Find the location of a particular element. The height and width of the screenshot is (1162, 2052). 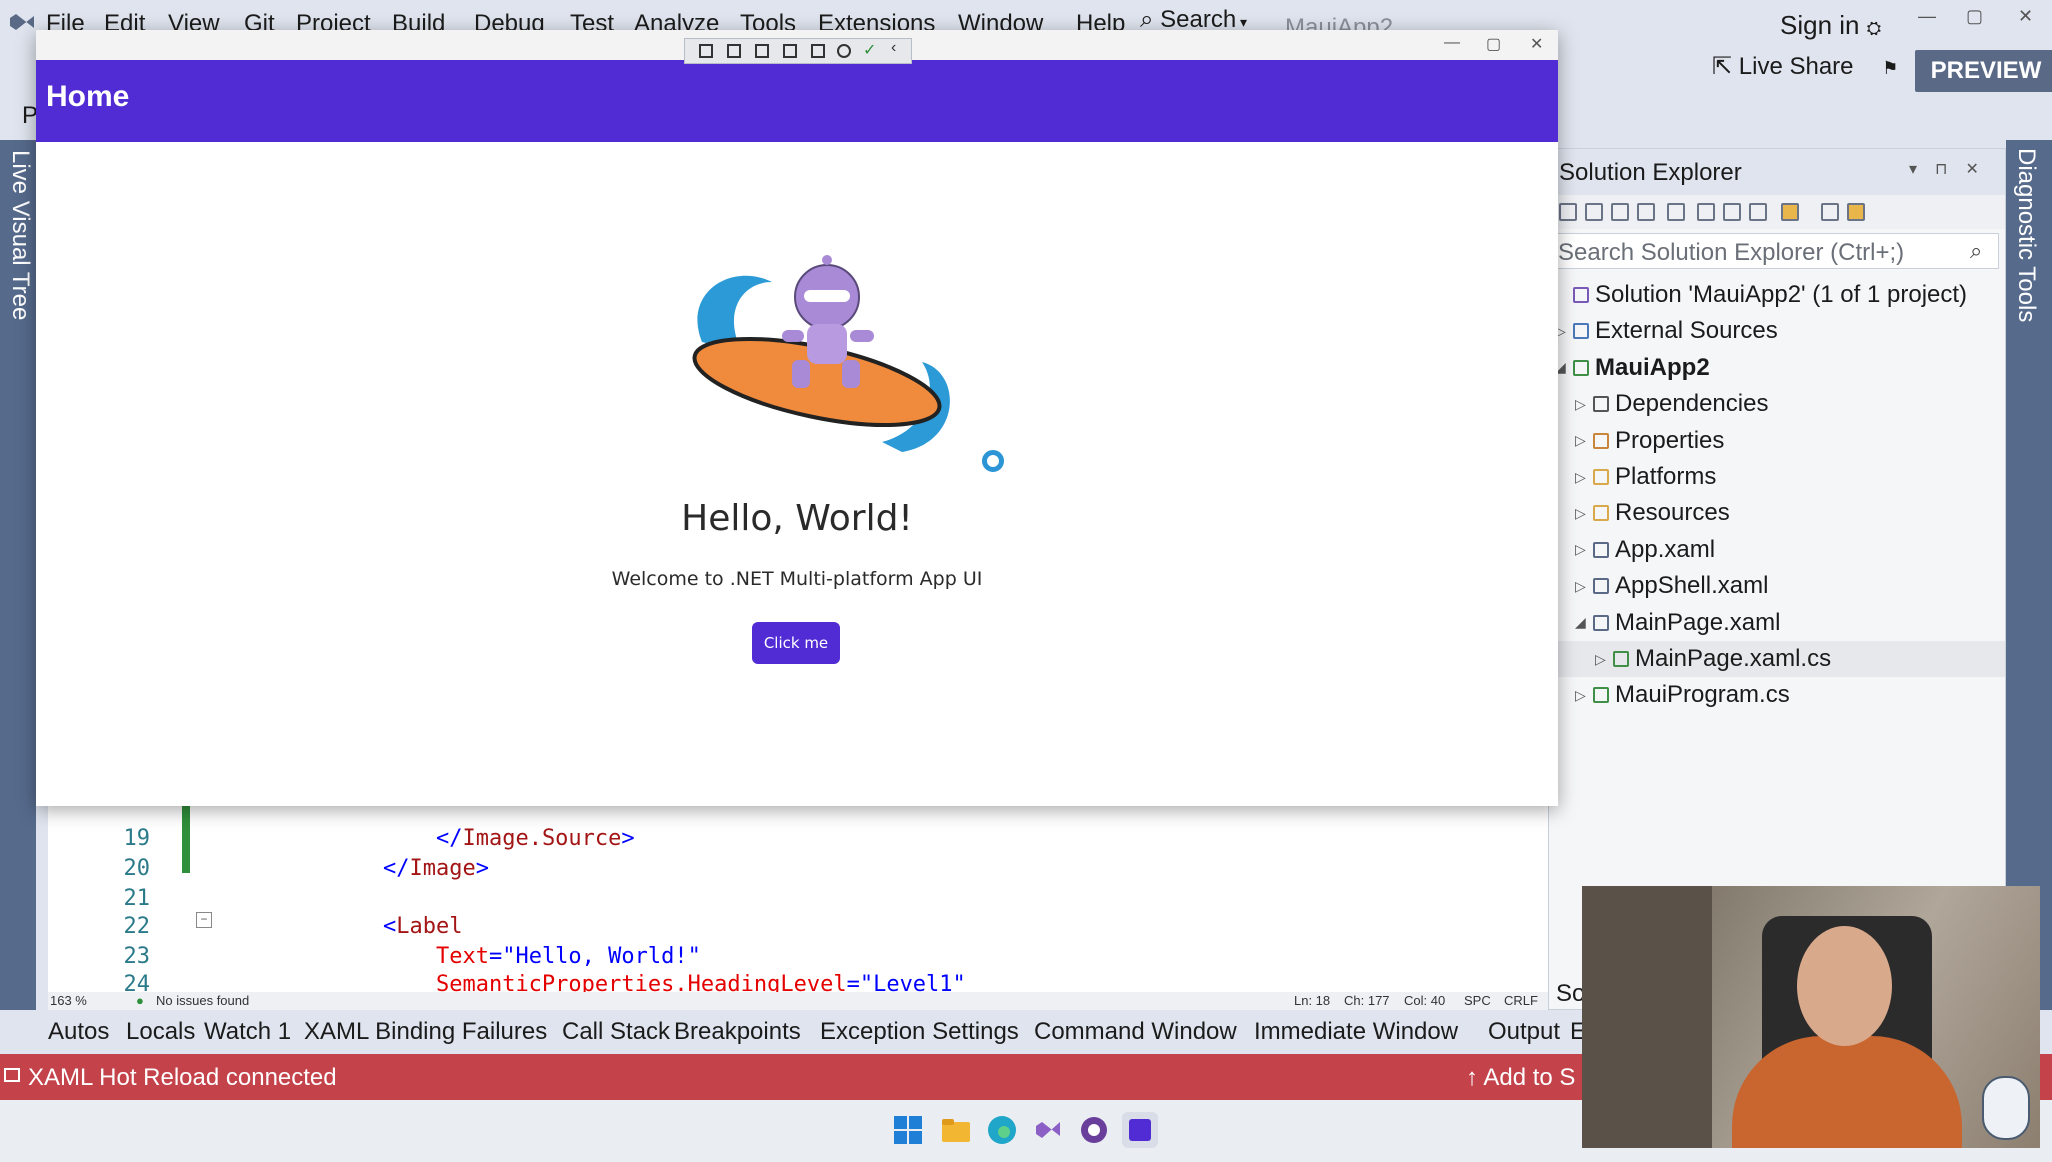

check-icon: ● is located at coordinates (140, 1000).